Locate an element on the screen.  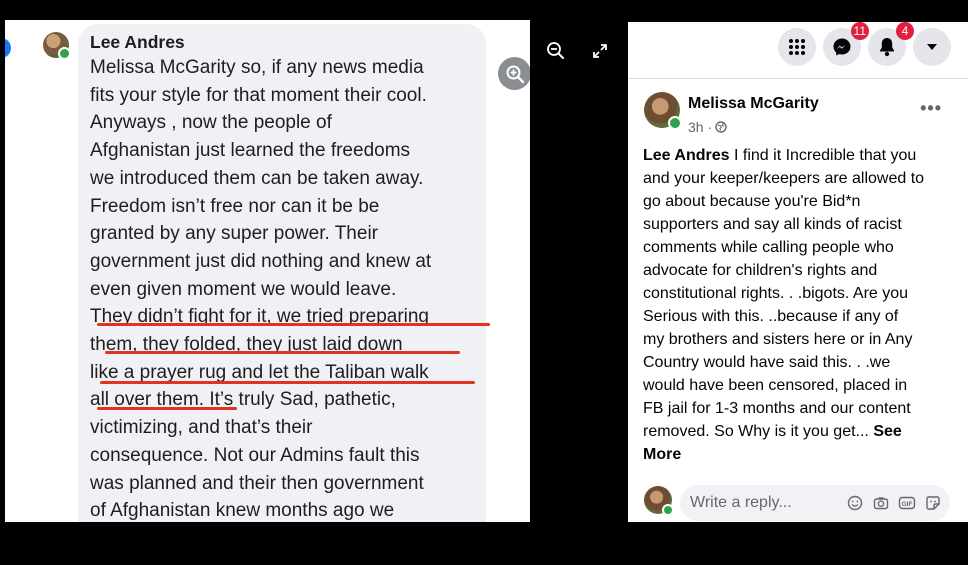
post-line: supporters and say all kinds of racist is located at coordinates (772, 224).